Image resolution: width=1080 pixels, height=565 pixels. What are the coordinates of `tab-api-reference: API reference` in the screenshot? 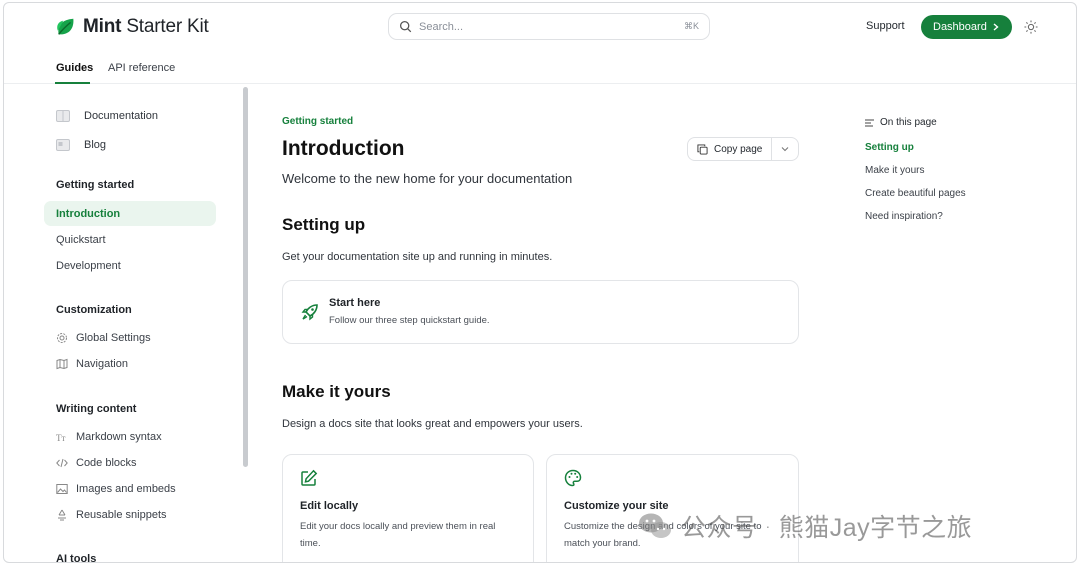 It's located at (141, 68).